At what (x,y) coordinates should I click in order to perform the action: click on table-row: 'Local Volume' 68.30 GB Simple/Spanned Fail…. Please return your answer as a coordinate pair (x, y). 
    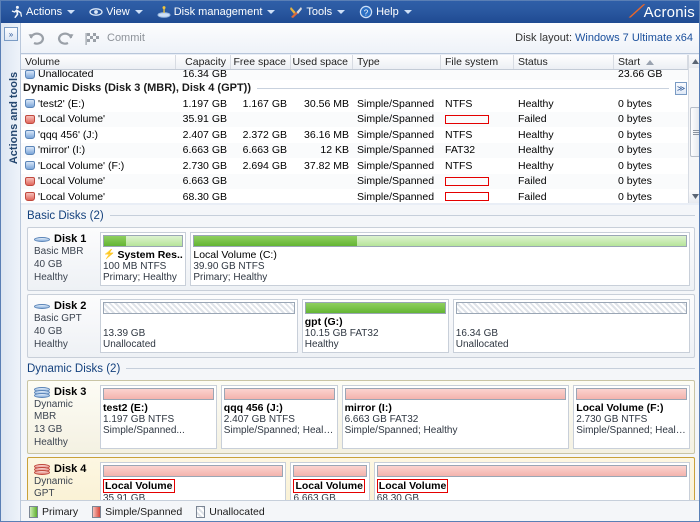
    Looking at the image, I should click on (360, 196).